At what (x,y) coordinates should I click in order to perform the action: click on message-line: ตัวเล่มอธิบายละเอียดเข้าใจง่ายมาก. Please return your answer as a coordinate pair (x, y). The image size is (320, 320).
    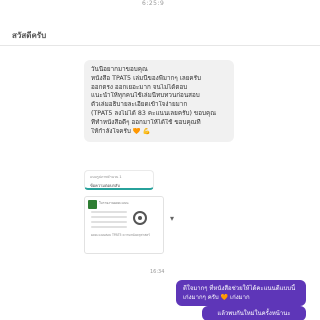
    Looking at the image, I should click on (139, 105).